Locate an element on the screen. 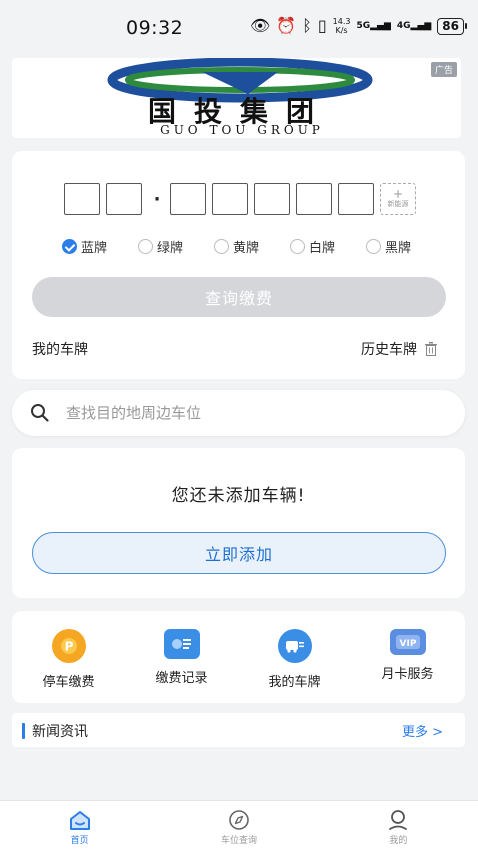  my-car-icon is located at coordinates (294, 646).